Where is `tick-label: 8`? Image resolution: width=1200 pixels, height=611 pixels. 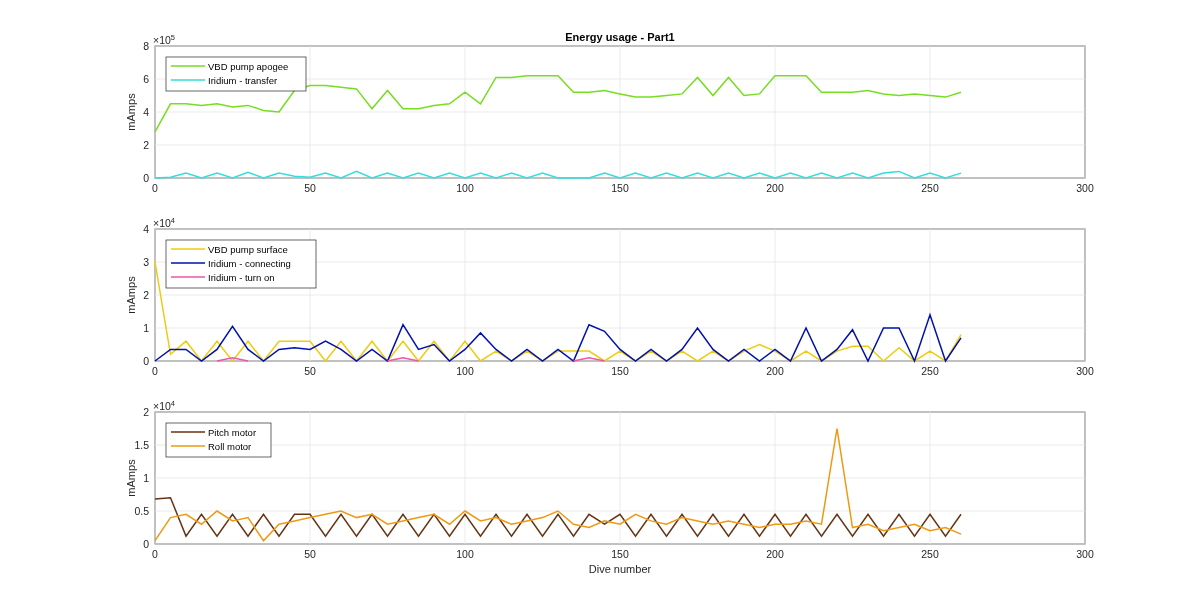
tick-label: 8 is located at coordinates (146, 46).